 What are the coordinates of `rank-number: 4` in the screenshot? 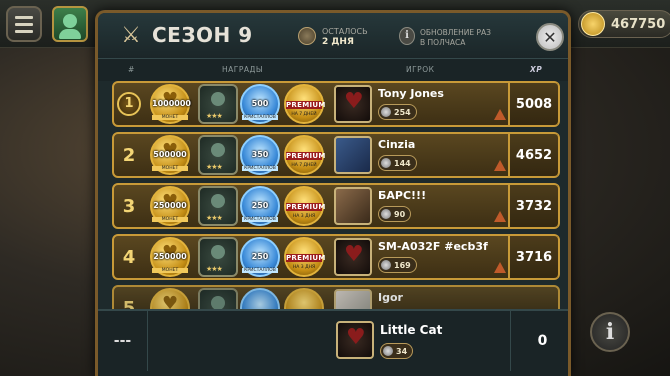 It's located at (129, 257).